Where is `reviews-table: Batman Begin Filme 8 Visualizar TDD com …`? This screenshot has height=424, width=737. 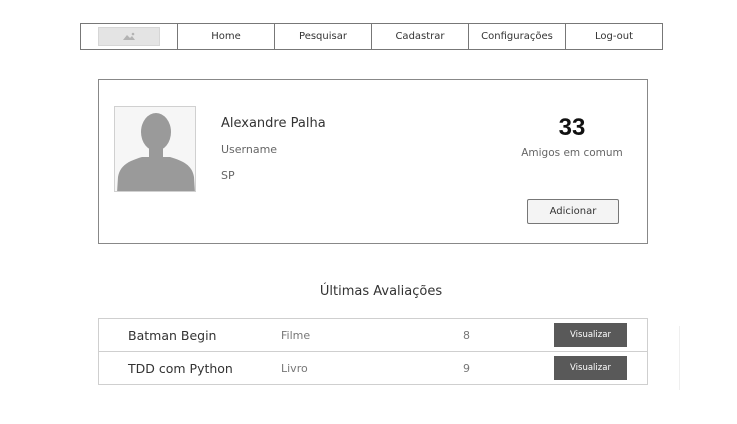 reviews-table: Batman Begin Filme 8 Visualizar TDD com … is located at coordinates (373, 351).